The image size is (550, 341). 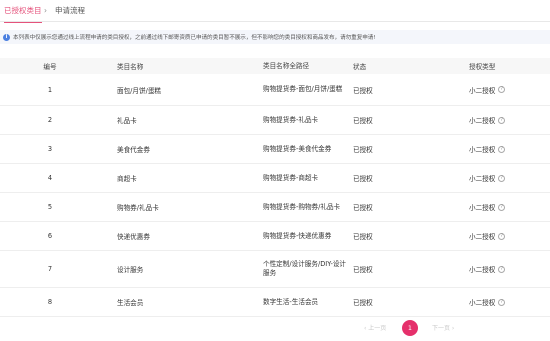 I want to click on table-row: 7 设计服务 个性定制/设计服务/DIY-设计服务 已授权 小二授权?, so click(x=275, y=269).